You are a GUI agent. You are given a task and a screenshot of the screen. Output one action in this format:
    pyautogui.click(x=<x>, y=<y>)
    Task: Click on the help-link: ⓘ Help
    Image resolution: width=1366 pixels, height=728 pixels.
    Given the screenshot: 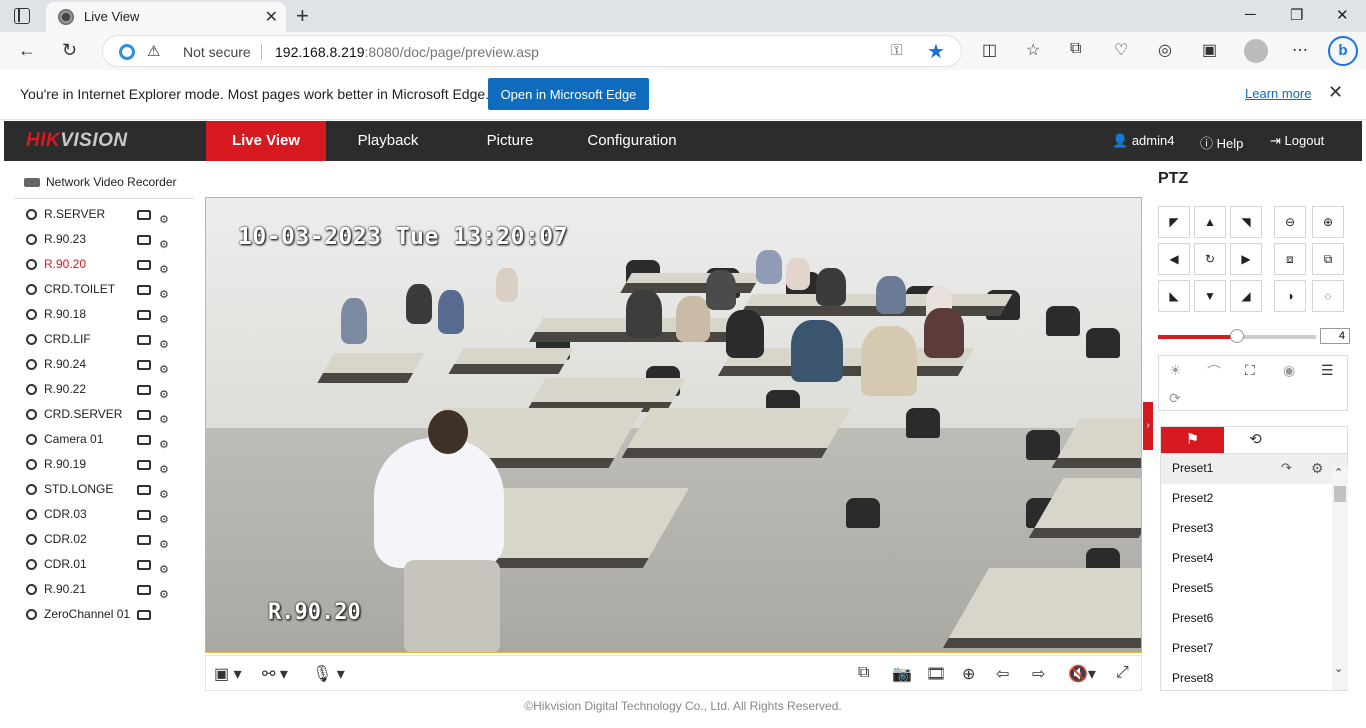 What is the action you would take?
    pyautogui.click(x=1221, y=142)
    